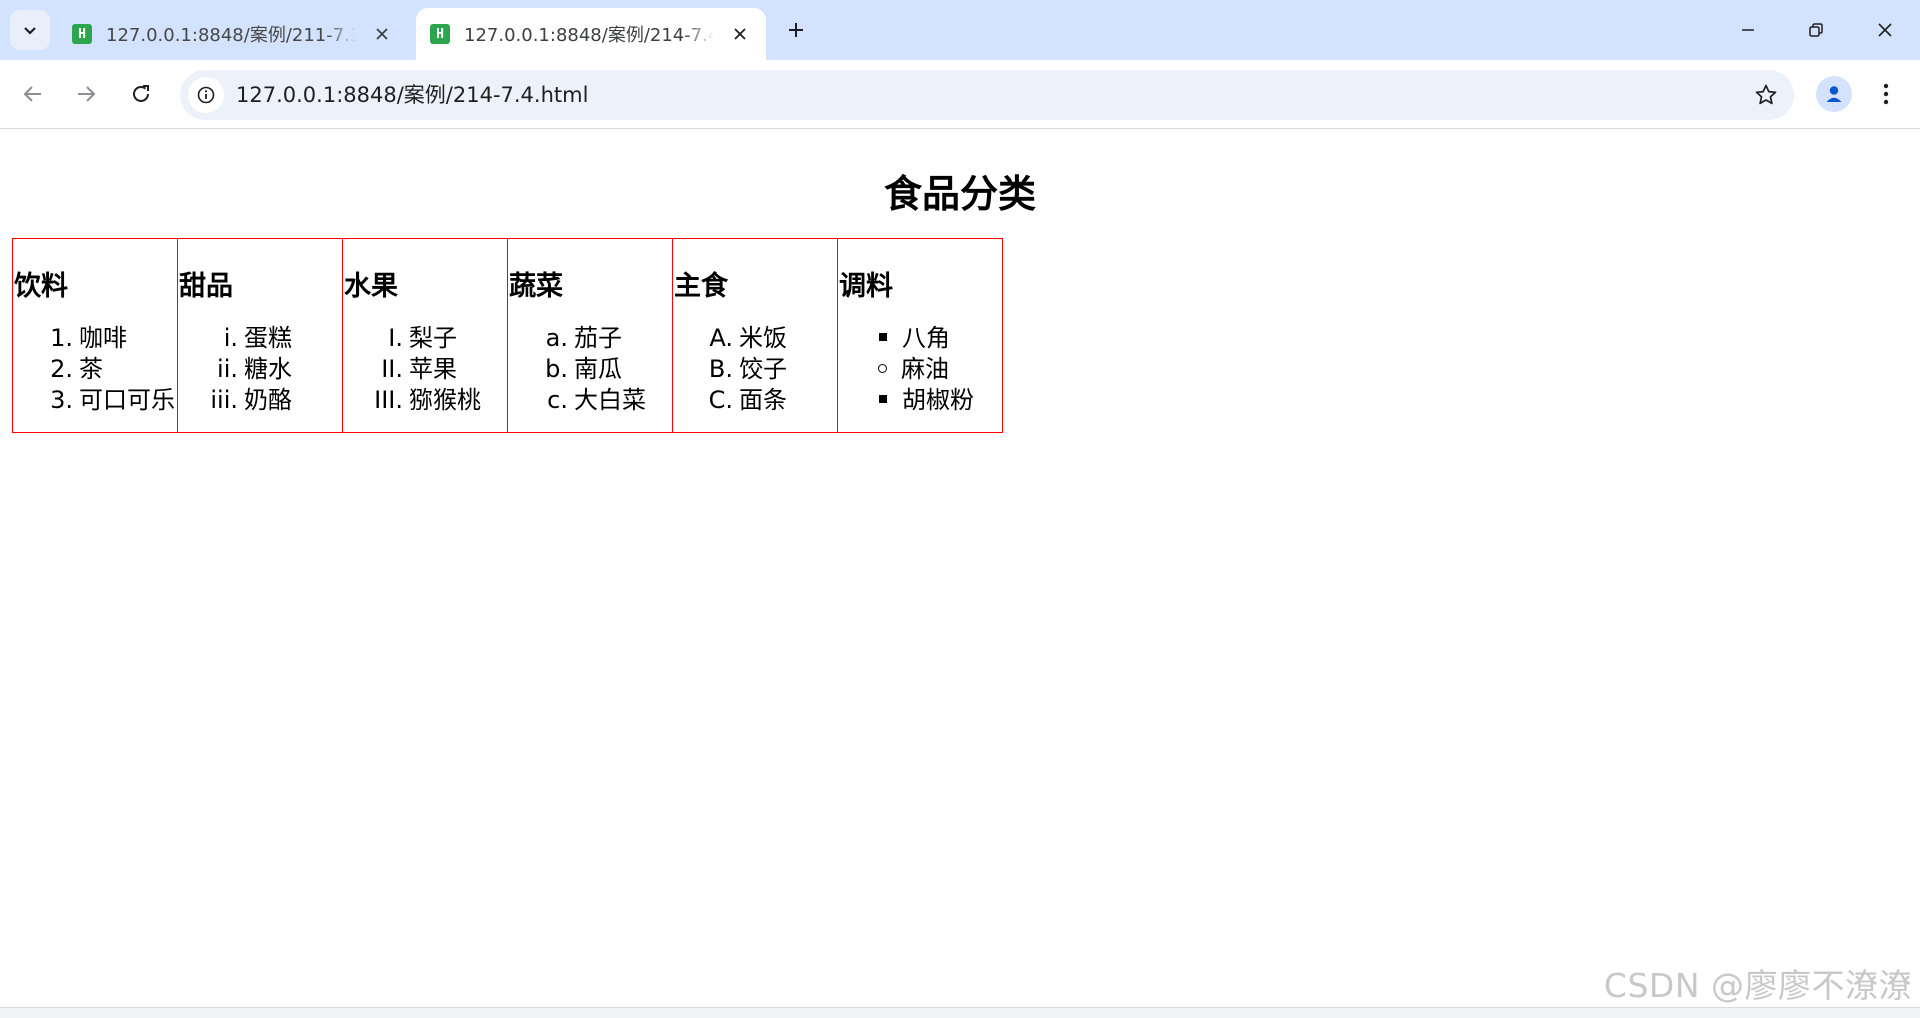 The image size is (1920, 1018). I want to click on csdn-watermark: CSDN @廖廖不潦潦, so click(1757, 985).